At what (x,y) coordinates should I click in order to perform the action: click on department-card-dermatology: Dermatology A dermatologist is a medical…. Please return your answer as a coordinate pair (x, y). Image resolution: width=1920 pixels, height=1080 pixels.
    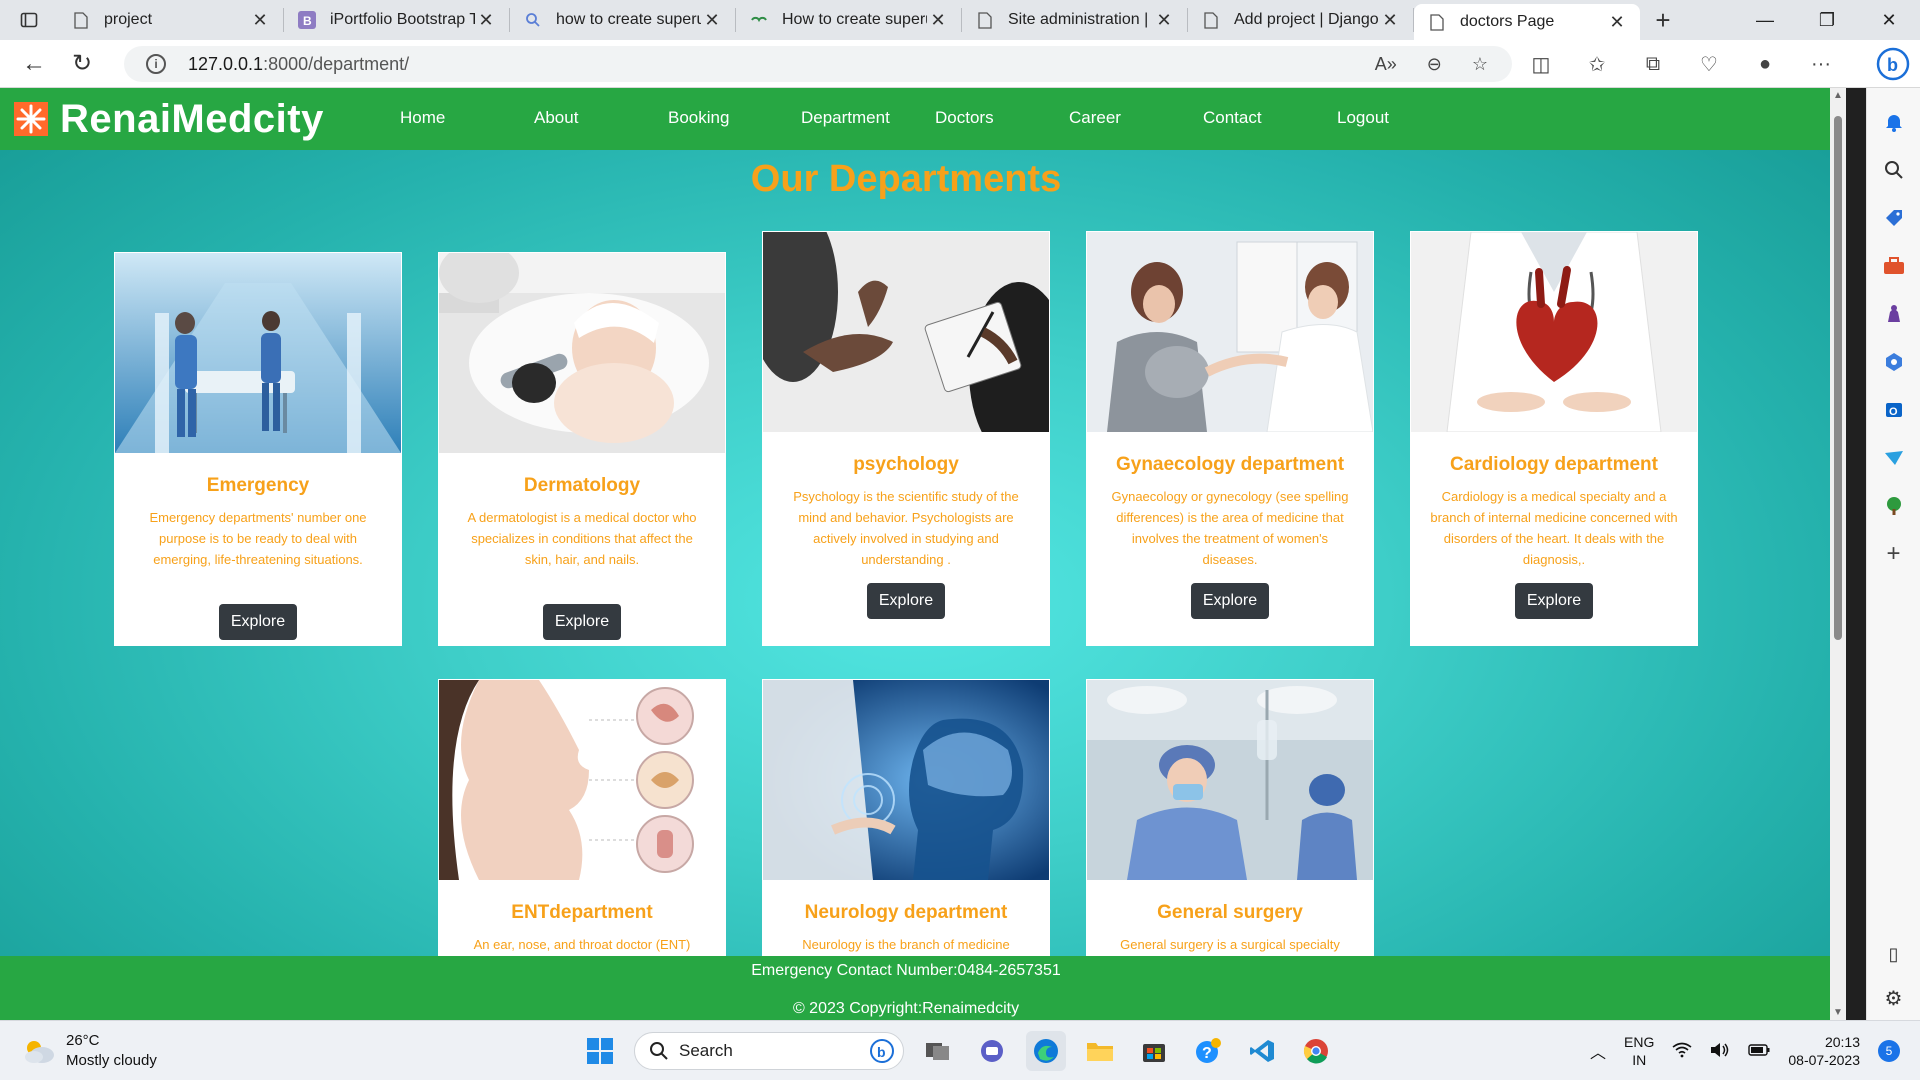
    Looking at the image, I should click on (582, 449).